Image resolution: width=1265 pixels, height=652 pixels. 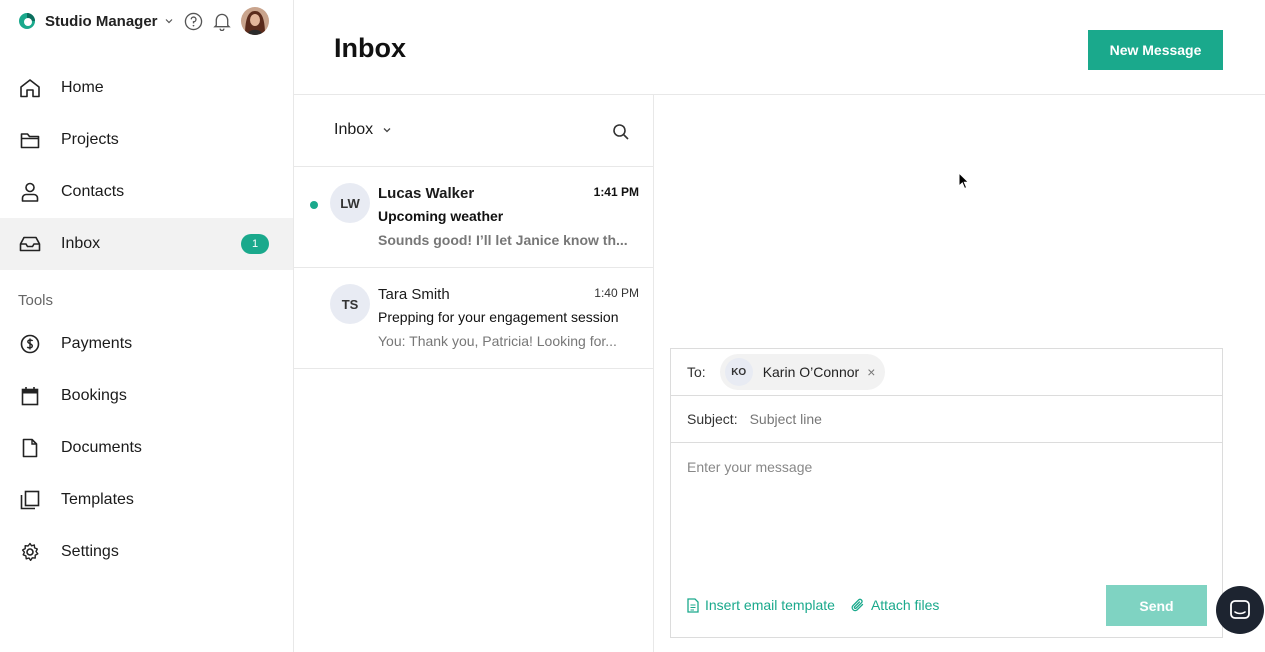 I want to click on attach-files-label: Attach files, so click(x=905, y=605).